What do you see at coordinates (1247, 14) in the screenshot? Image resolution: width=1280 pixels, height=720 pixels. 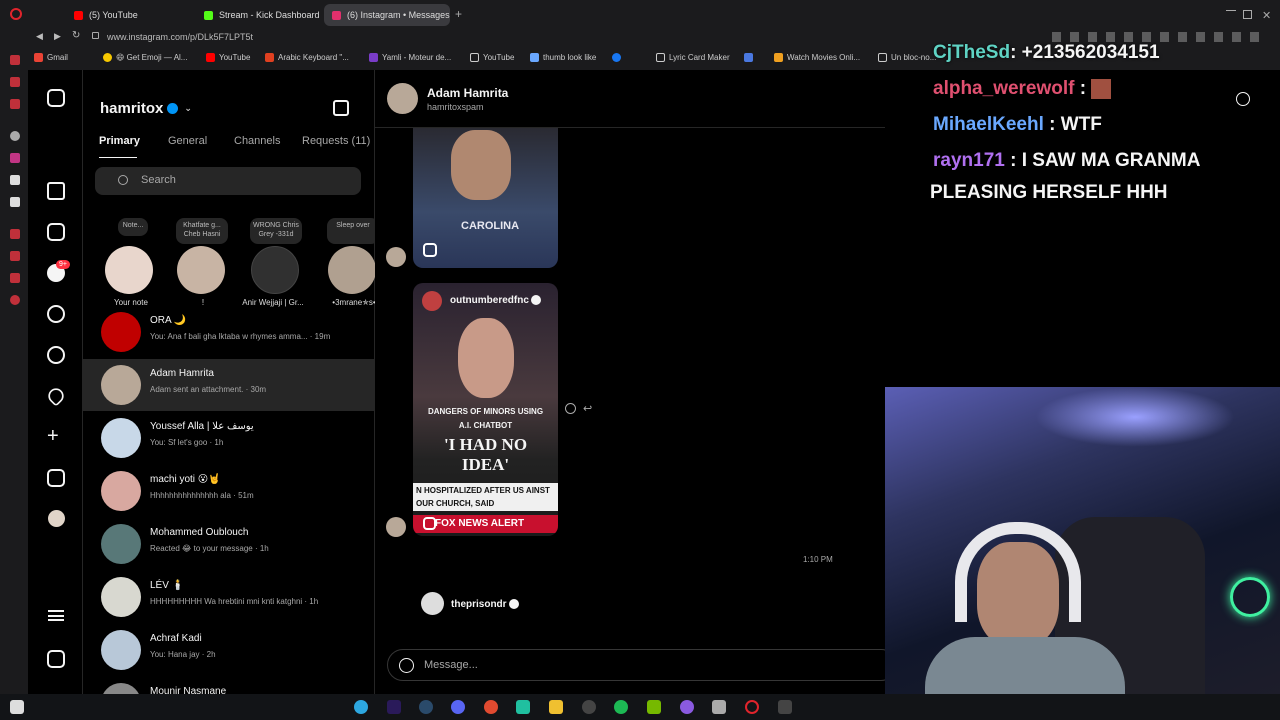 I see `maximize-button` at bounding box center [1247, 14].